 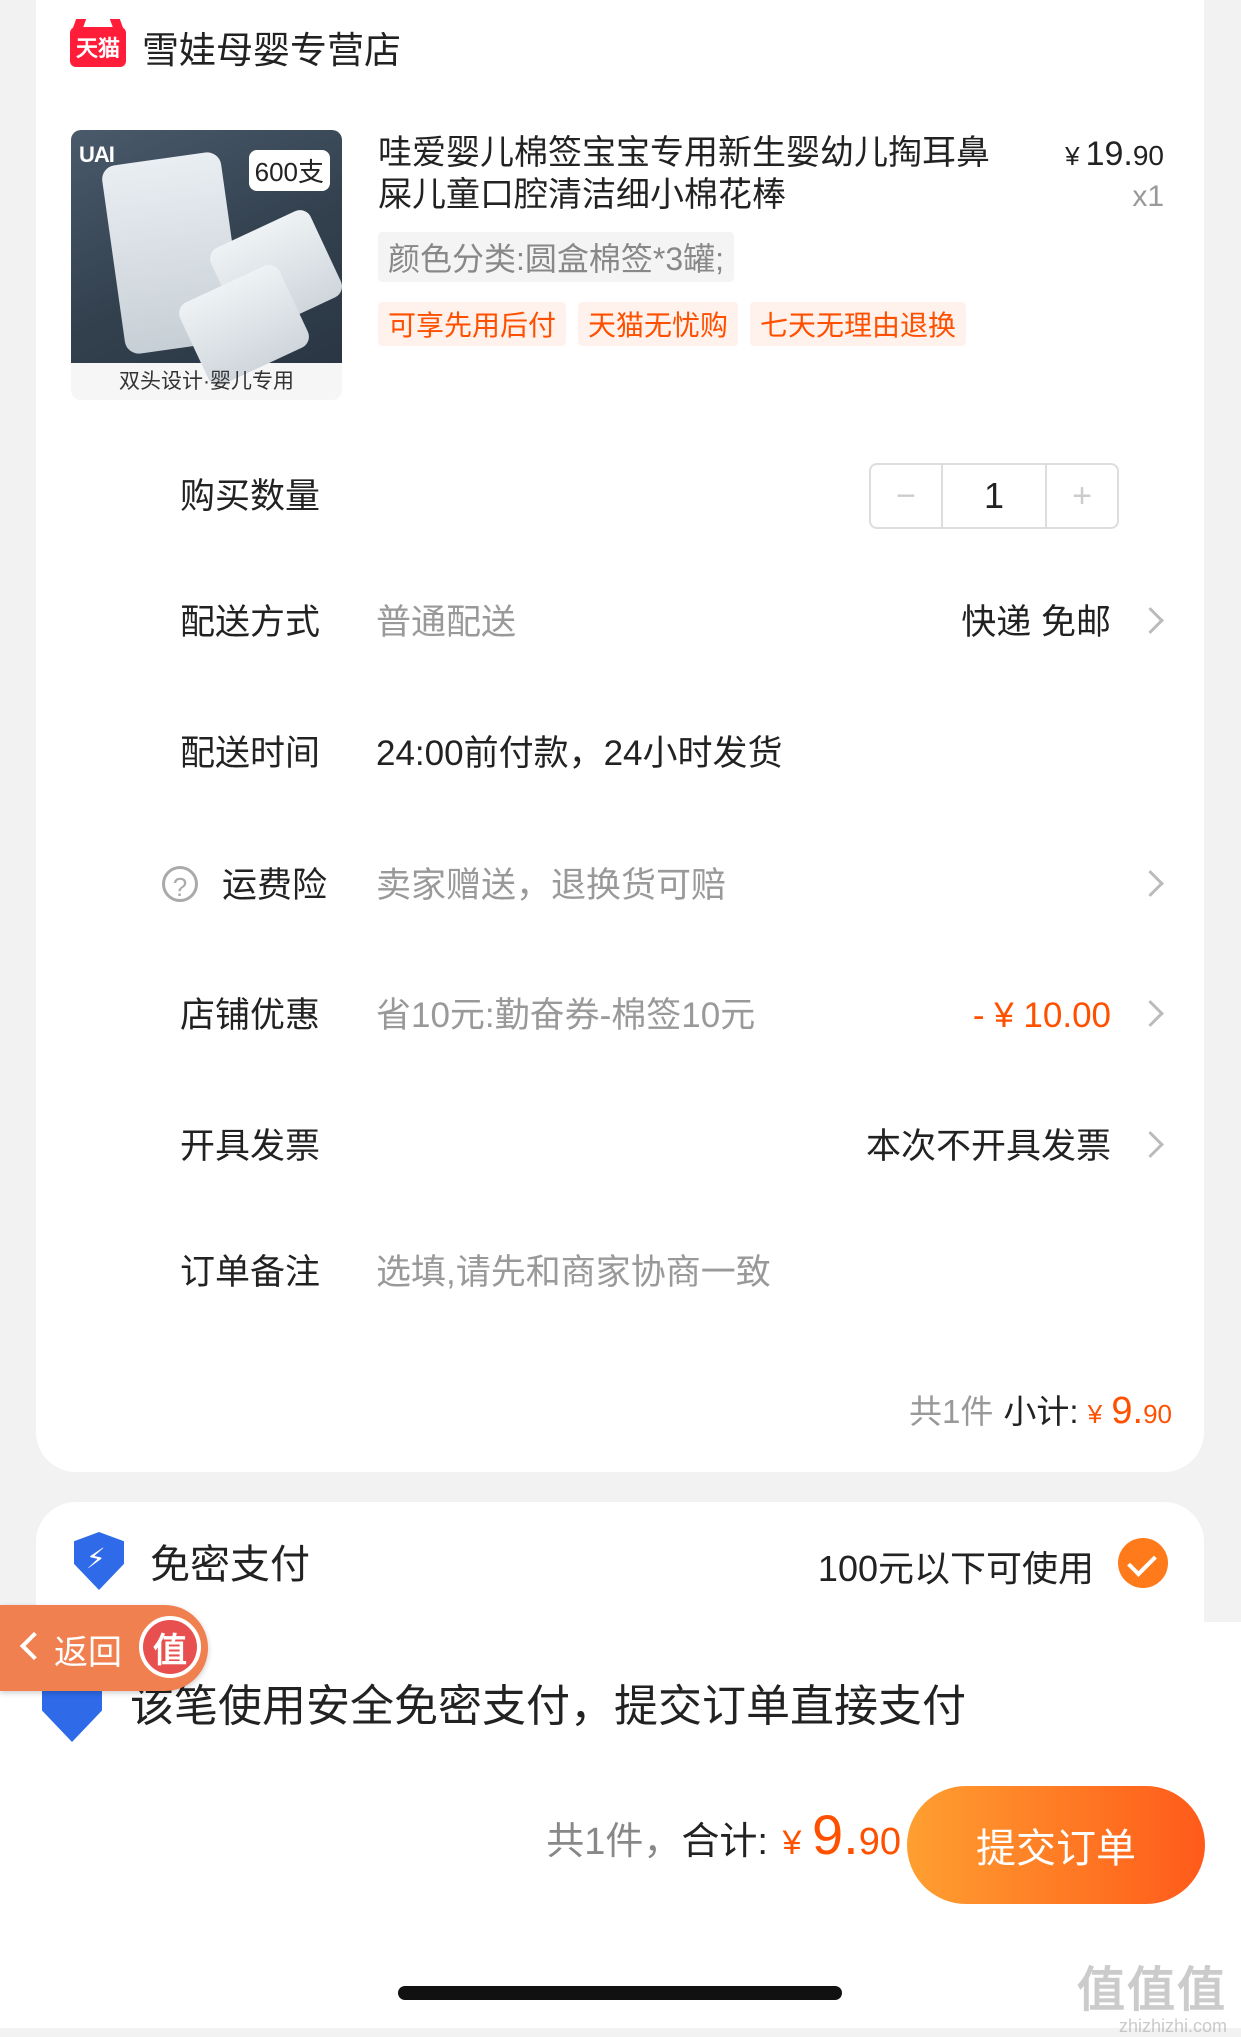 What do you see at coordinates (1157, 1414) in the screenshot?
I see `subtotal-decimal: 90` at bounding box center [1157, 1414].